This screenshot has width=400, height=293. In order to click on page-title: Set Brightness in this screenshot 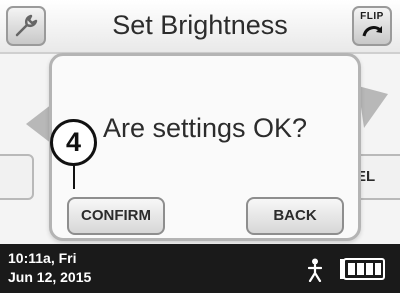, I will do `click(200, 25)`.